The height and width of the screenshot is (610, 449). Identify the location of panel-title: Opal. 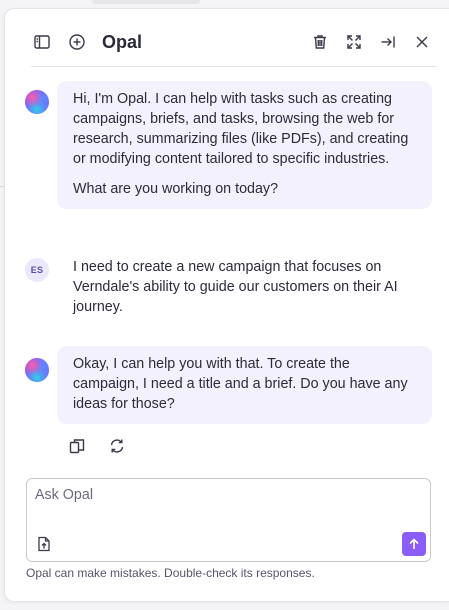
(122, 42).